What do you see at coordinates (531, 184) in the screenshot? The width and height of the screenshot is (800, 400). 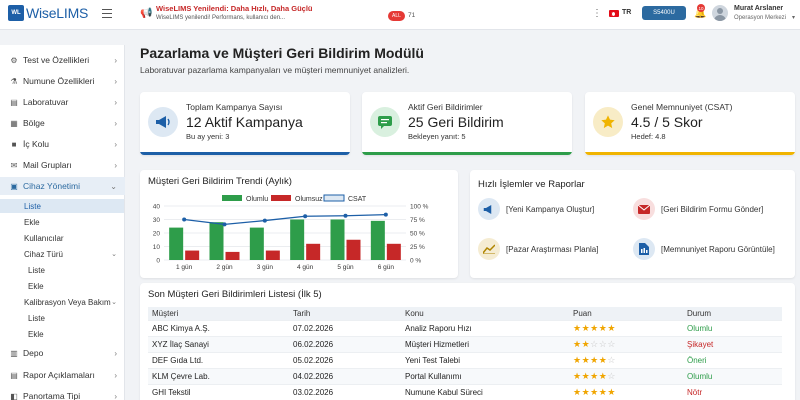 I see `quick-actions-title: Hızlı İşlemler ve Raporlar` at bounding box center [531, 184].